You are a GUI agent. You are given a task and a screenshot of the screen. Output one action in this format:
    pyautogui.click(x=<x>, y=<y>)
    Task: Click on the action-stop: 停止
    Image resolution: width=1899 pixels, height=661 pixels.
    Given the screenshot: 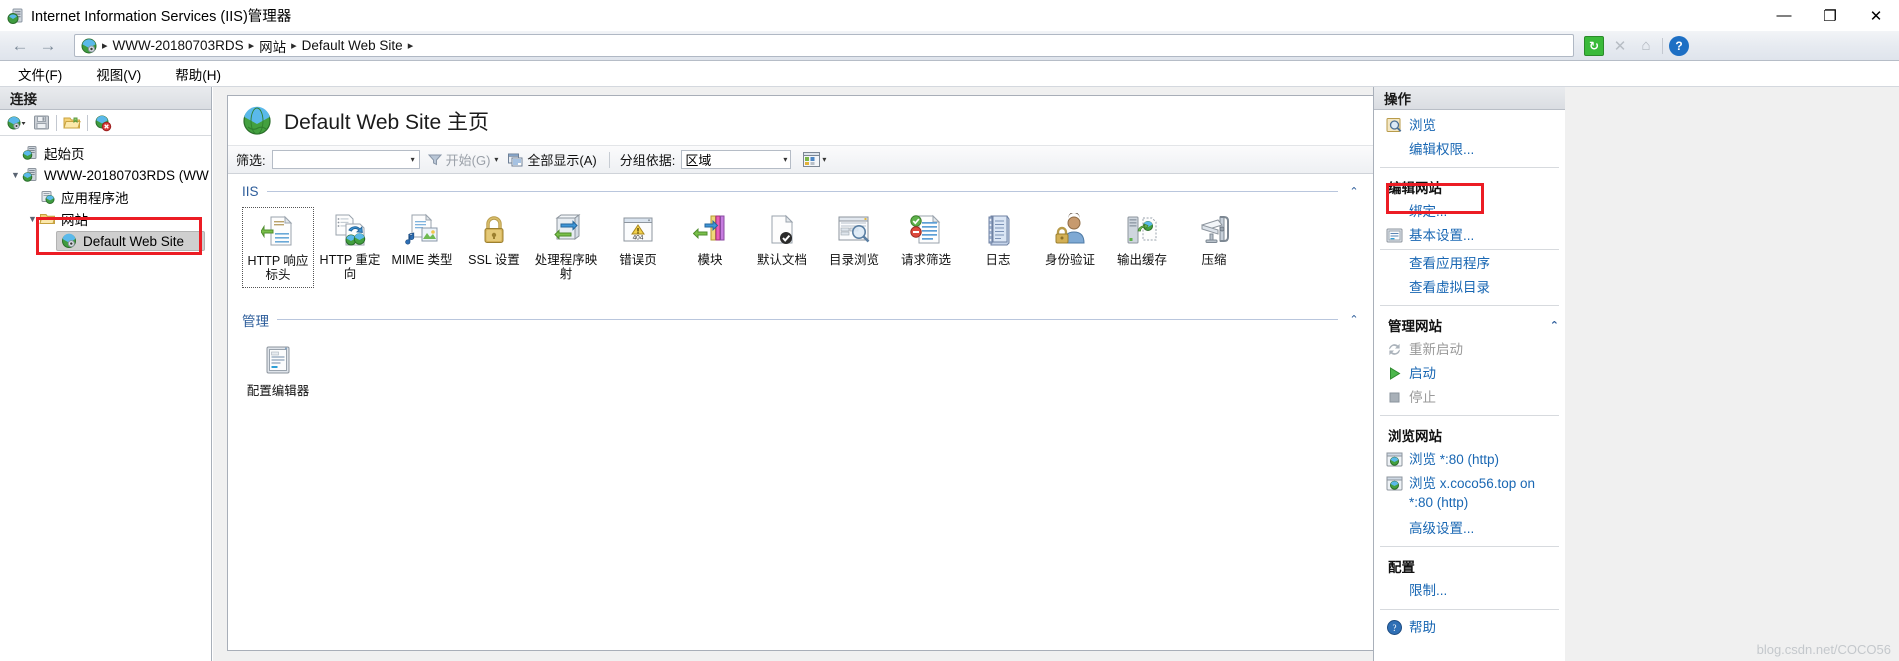 What is the action you would take?
    pyautogui.click(x=1469, y=398)
    